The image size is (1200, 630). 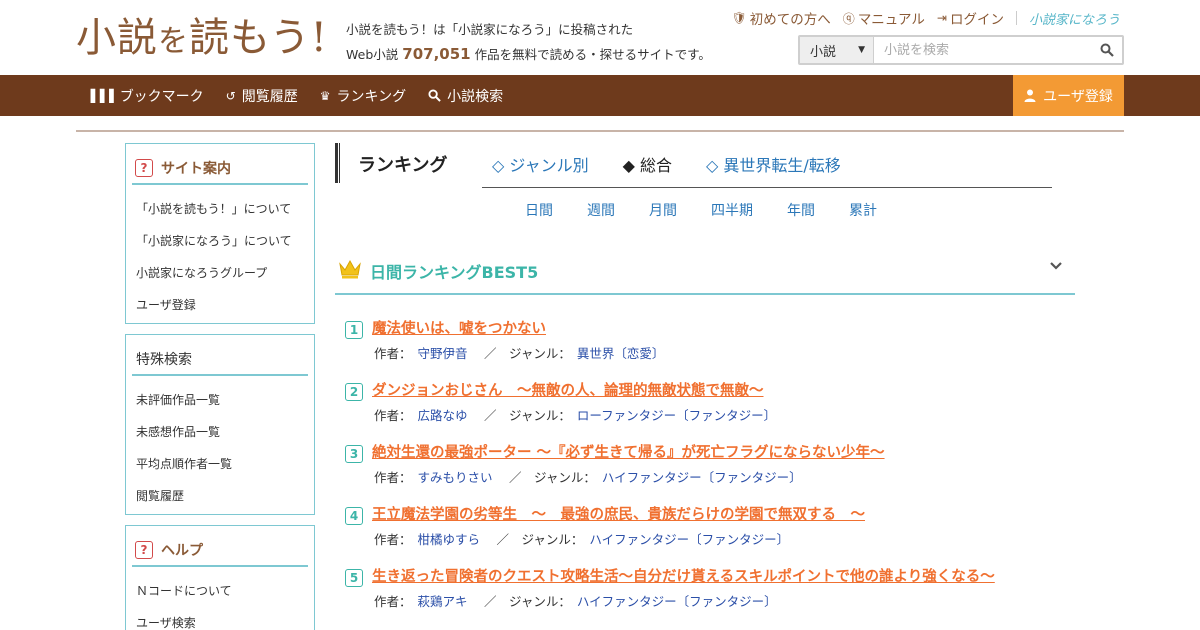 What do you see at coordinates (220, 432) in the screenshot?
I see `special-search-item: 未感想作品一覧` at bounding box center [220, 432].